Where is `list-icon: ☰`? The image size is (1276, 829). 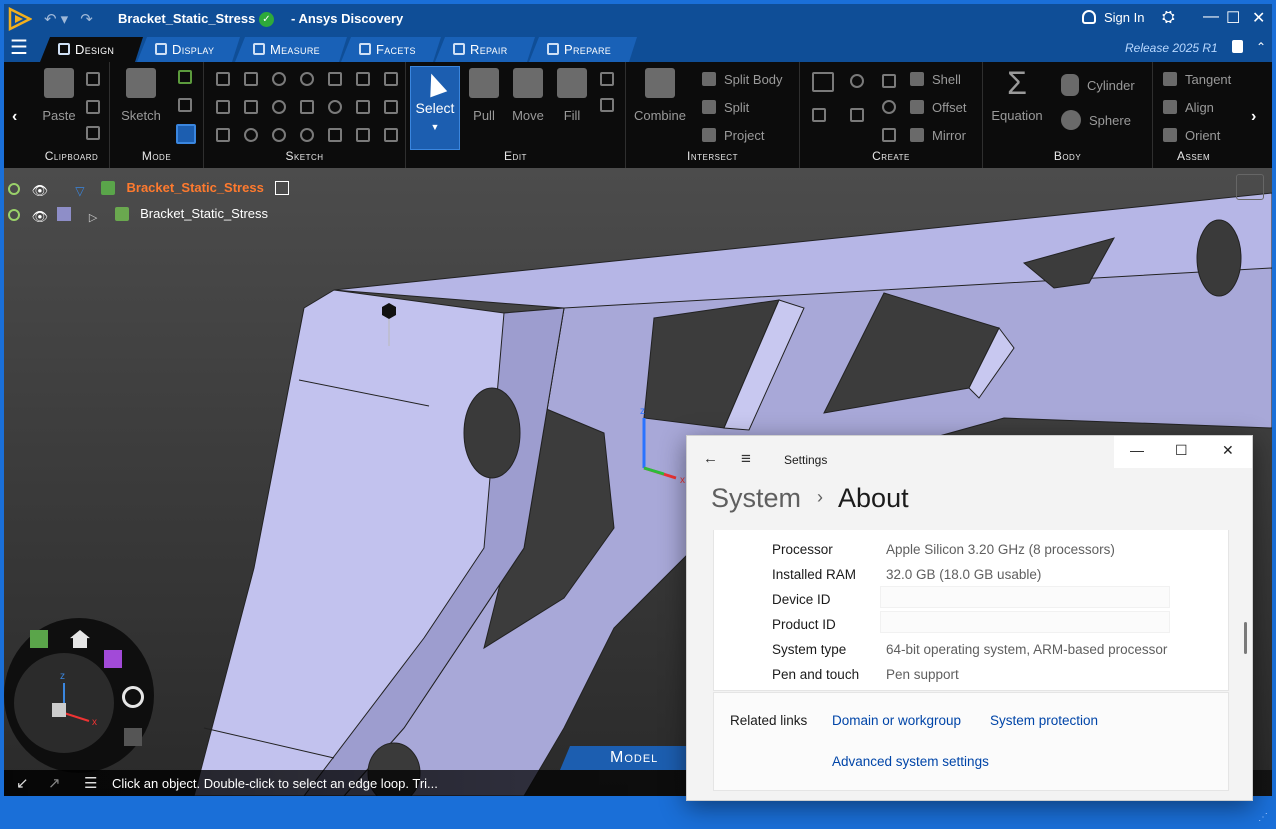 list-icon: ☰ is located at coordinates (90, 783).